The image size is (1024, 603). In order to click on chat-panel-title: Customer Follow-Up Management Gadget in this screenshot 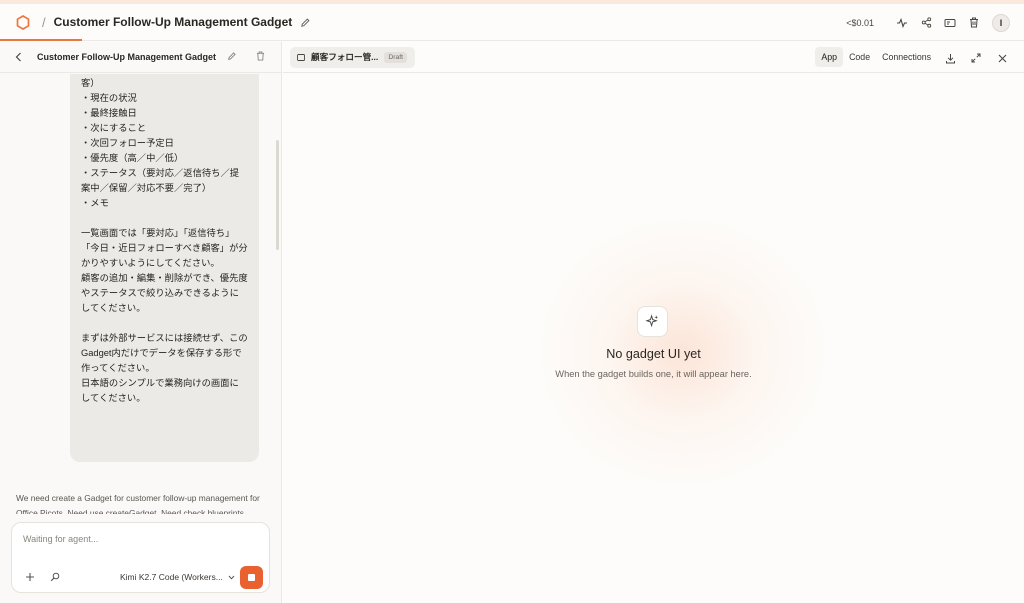, I will do `click(127, 57)`.